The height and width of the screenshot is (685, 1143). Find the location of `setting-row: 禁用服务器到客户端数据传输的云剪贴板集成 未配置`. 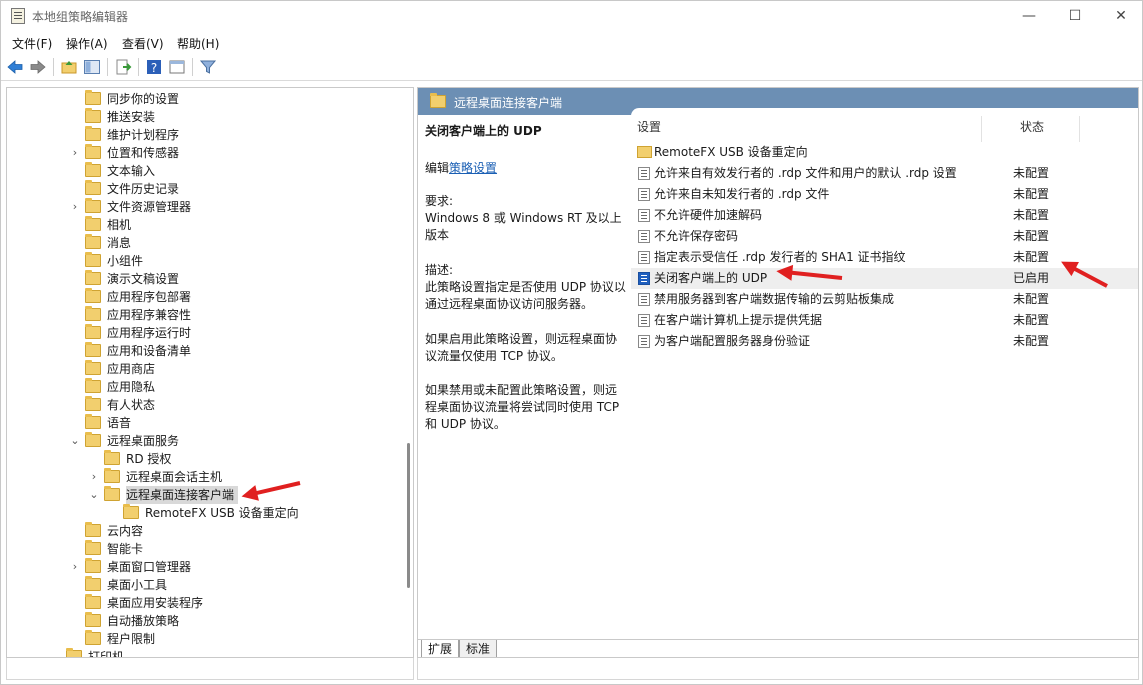

setting-row: 禁用服务器到客户端数据传输的云剪贴板集成 未配置 is located at coordinates (884, 299).